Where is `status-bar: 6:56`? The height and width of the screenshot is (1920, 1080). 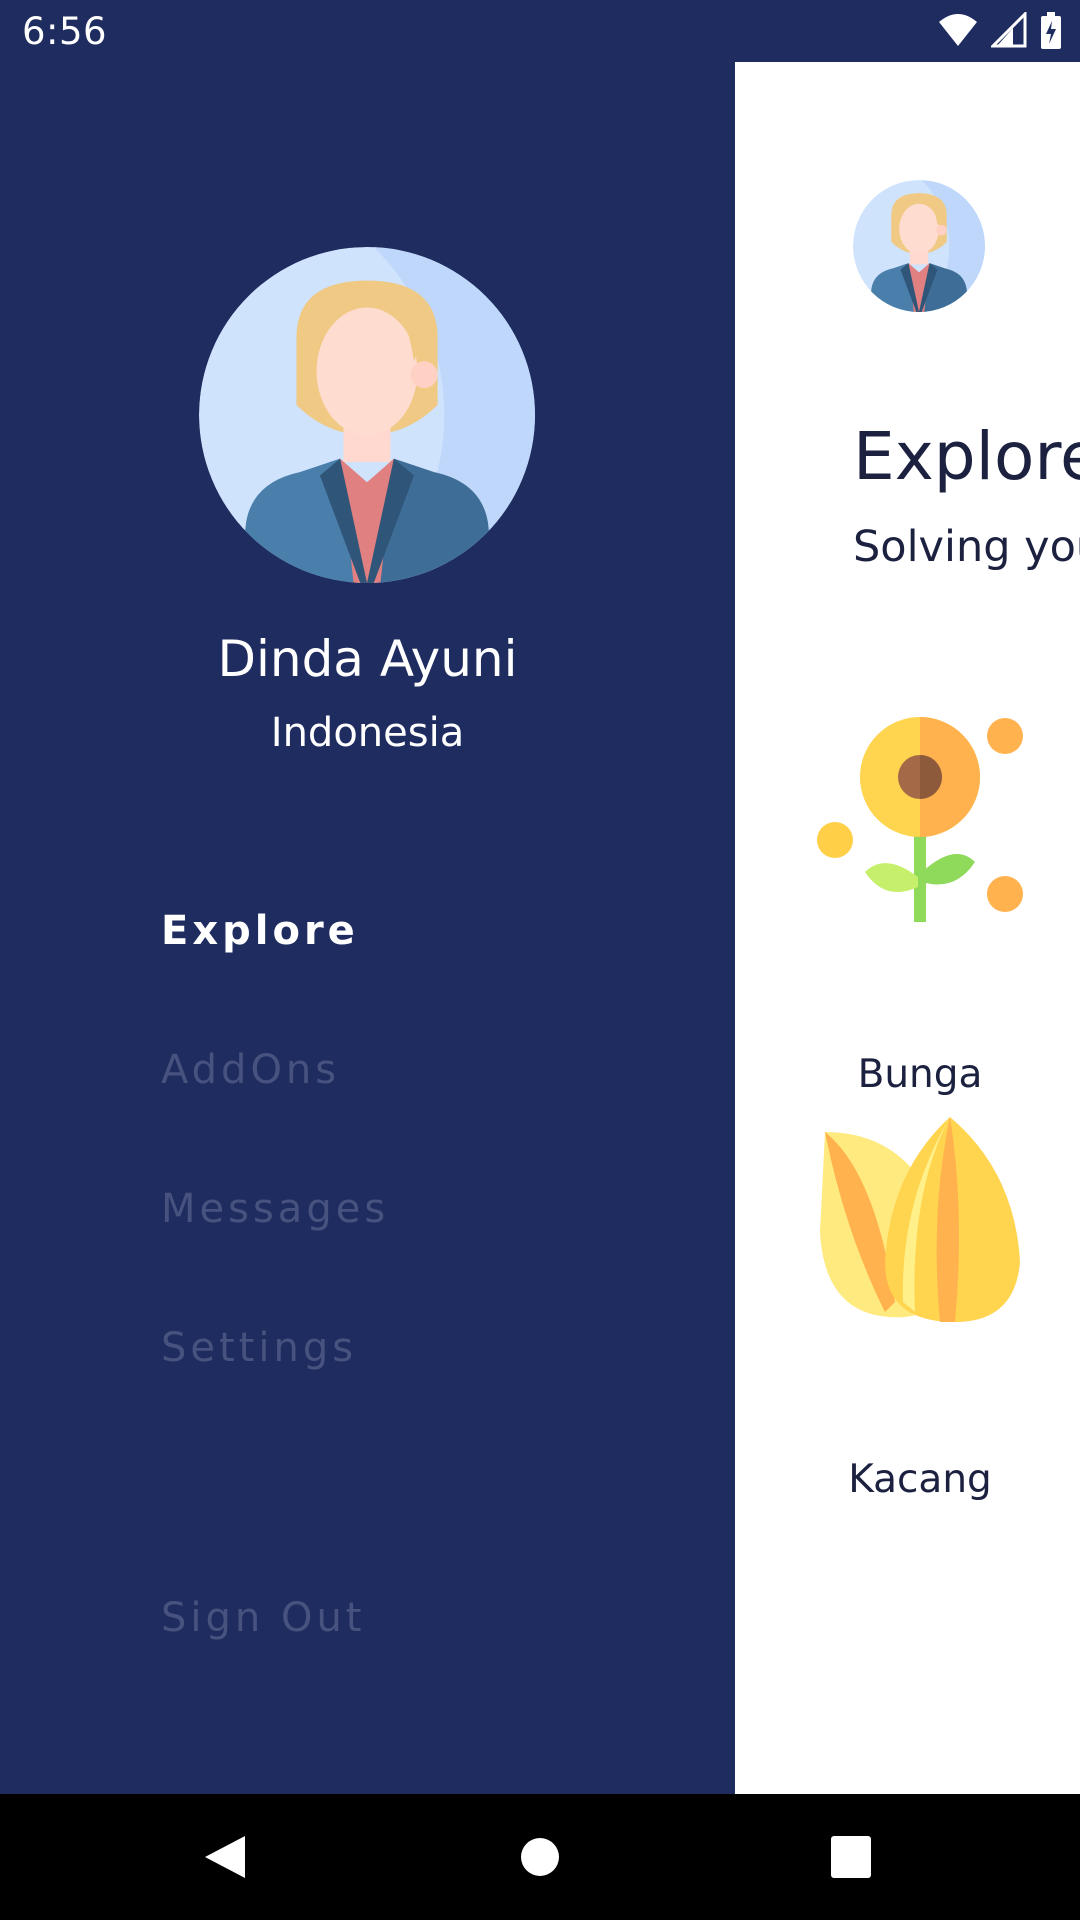 status-bar: 6:56 is located at coordinates (540, 31).